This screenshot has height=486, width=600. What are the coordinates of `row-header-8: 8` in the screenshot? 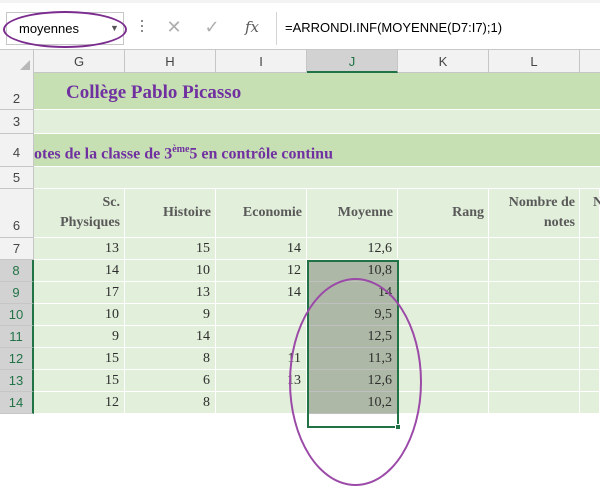 It's located at (17, 271).